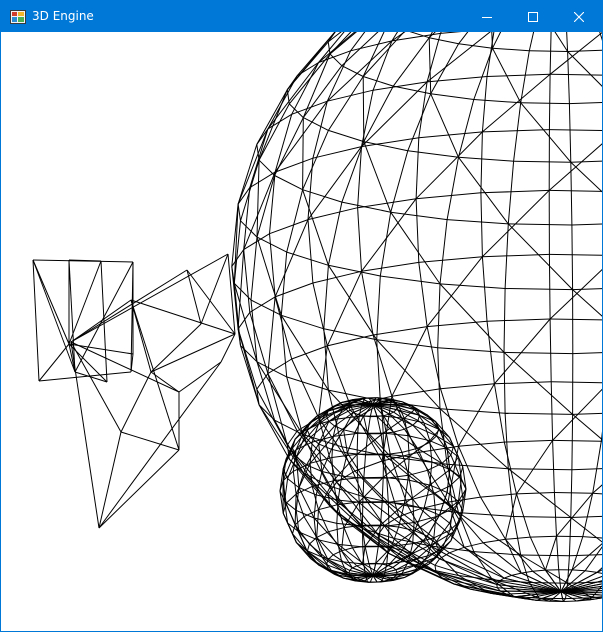  Describe the element at coordinates (18, 17) in the screenshot. I see `app-icon` at that location.